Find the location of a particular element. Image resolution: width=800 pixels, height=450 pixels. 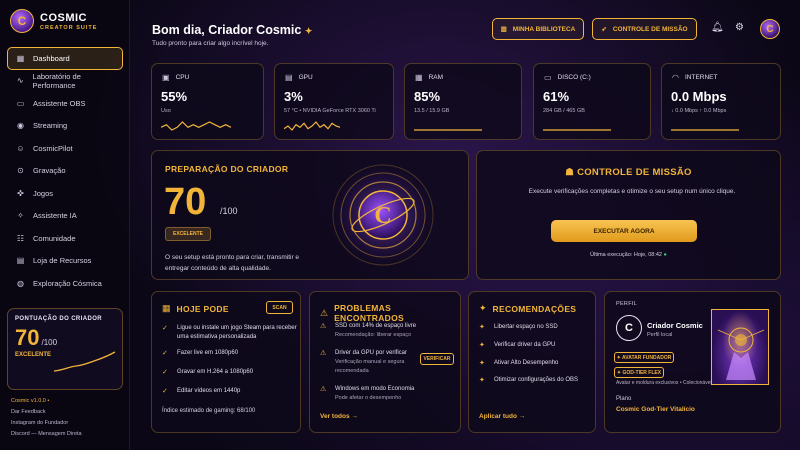

stat-label: RAM is located at coordinates (436, 77).